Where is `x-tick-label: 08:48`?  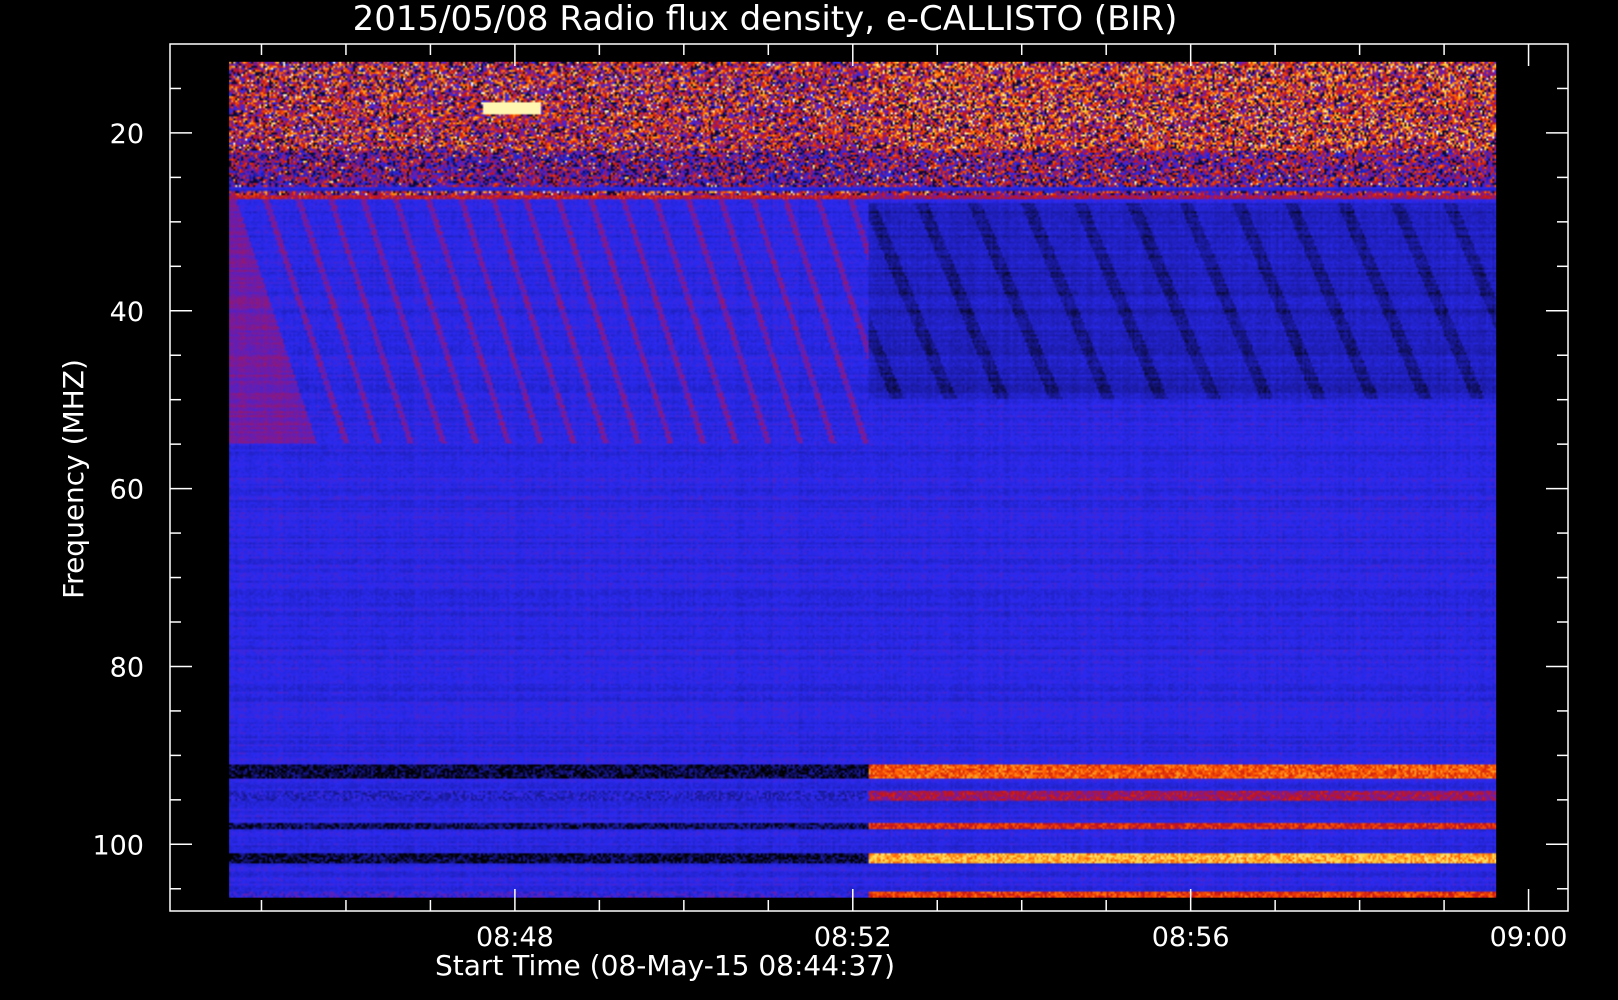 x-tick-label: 08:48 is located at coordinates (515, 937).